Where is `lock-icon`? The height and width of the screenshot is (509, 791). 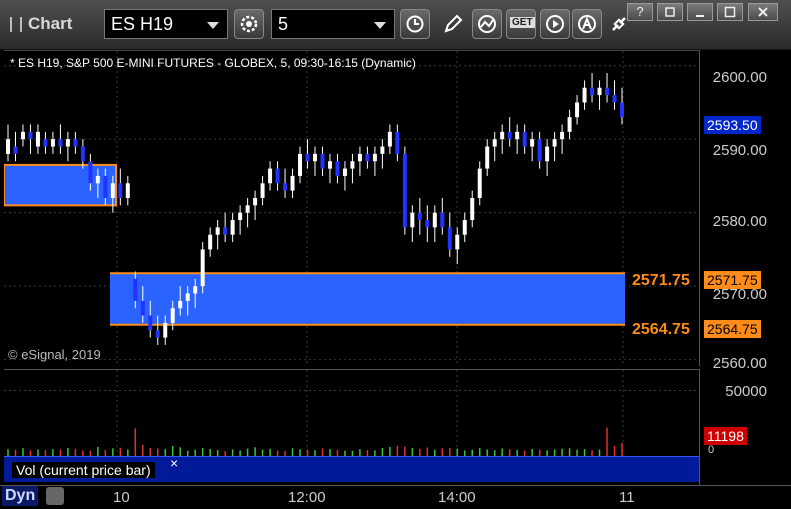
lock-icon is located at coordinates (55, 496).